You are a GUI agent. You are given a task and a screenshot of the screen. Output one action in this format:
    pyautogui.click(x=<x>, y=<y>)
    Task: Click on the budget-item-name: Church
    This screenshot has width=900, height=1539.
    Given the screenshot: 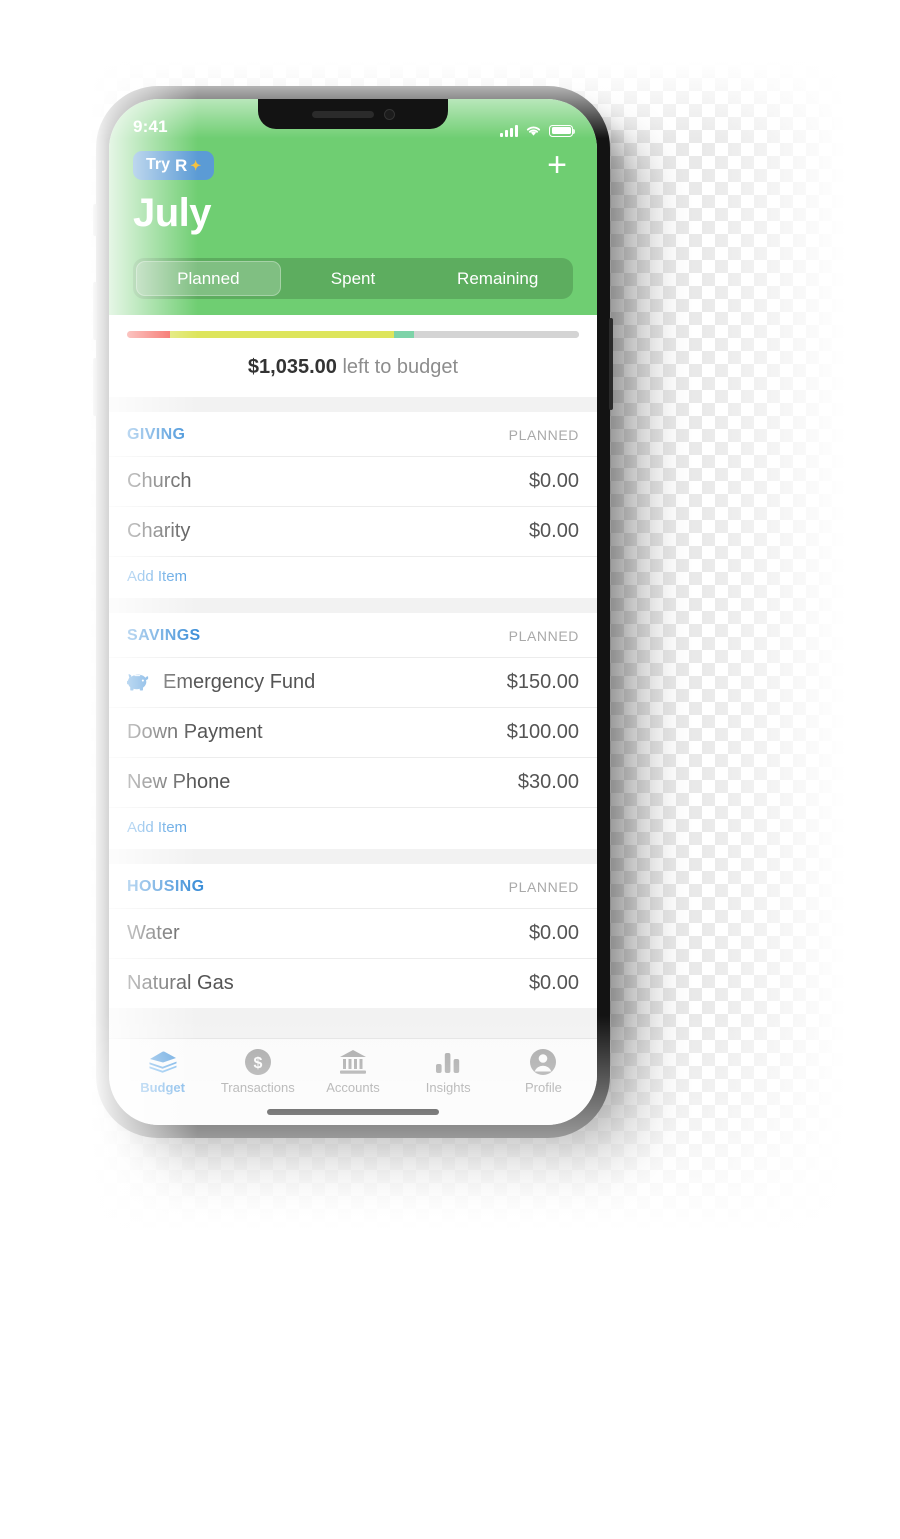 What is the action you would take?
    pyautogui.click(x=159, y=481)
    